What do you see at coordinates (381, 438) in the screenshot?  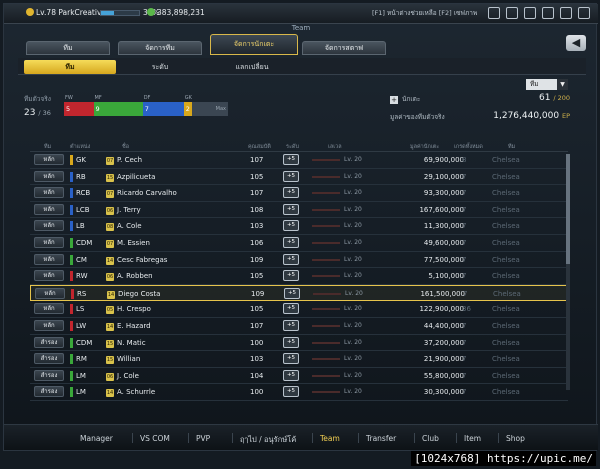 I see `nav-5: Transfer` at bounding box center [381, 438].